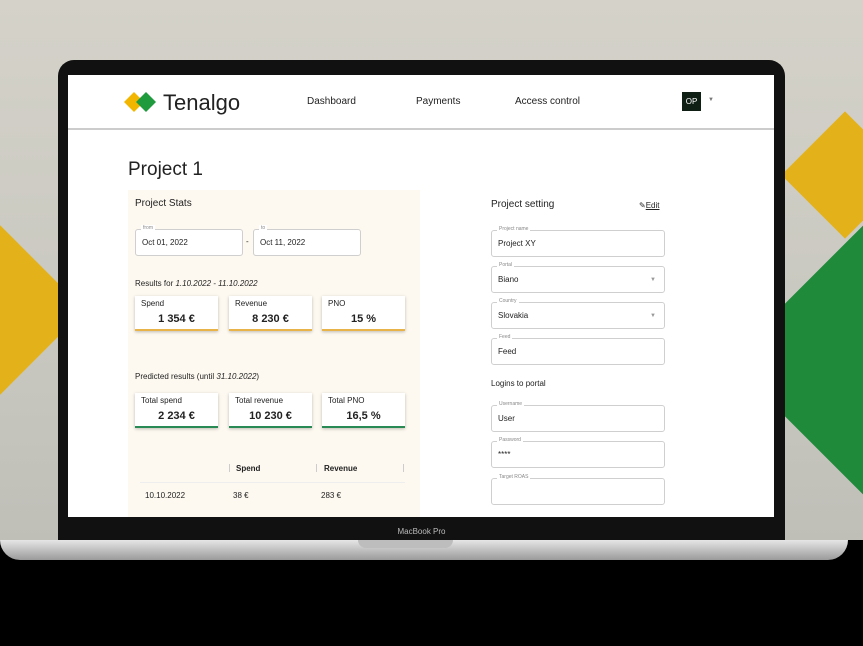  I want to click on nav-dashboard: Dashboard, so click(331, 101).